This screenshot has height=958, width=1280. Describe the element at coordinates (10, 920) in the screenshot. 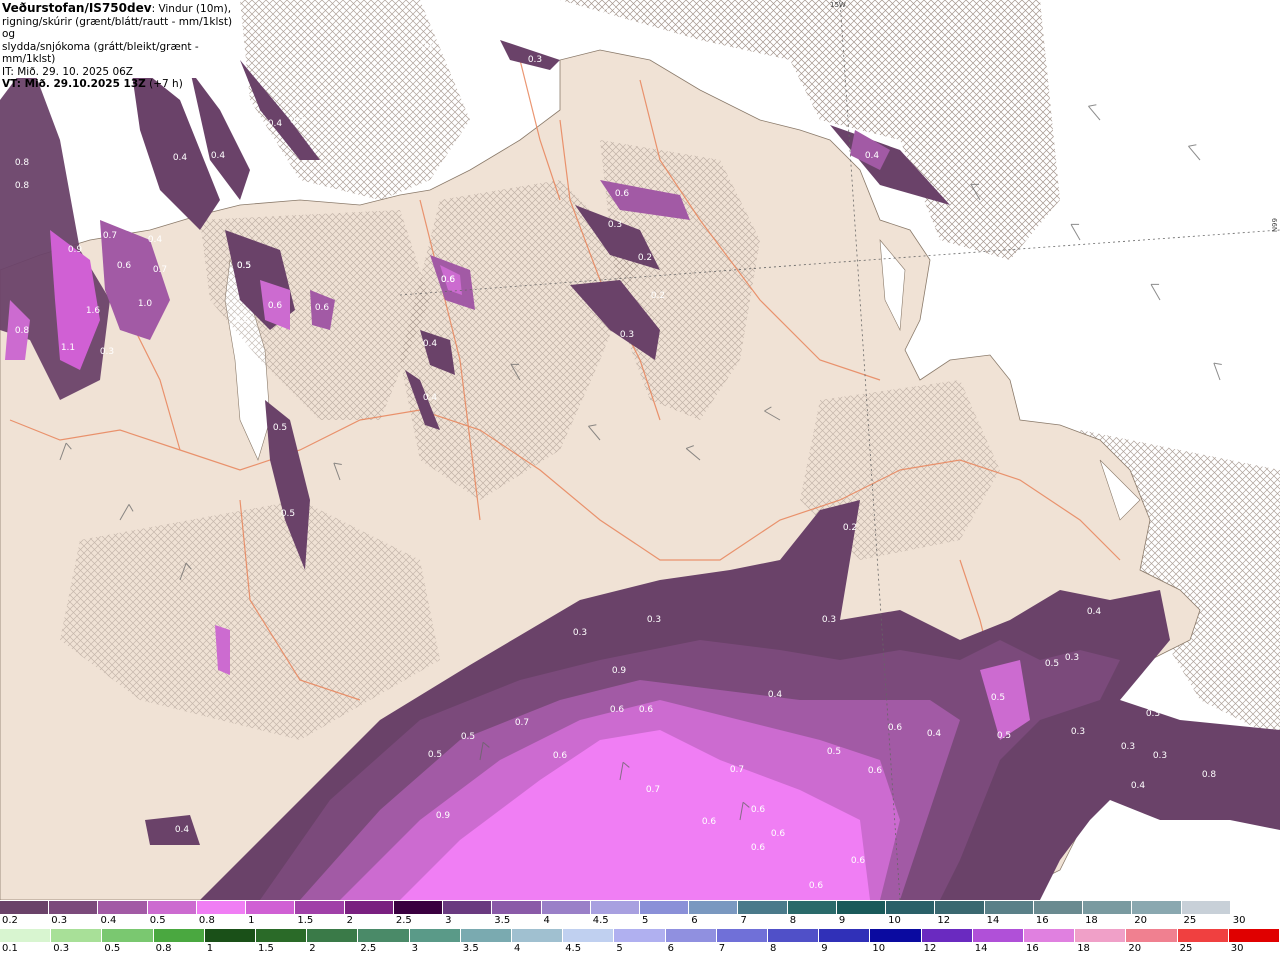

I see `legend-label: 0.2` at that location.